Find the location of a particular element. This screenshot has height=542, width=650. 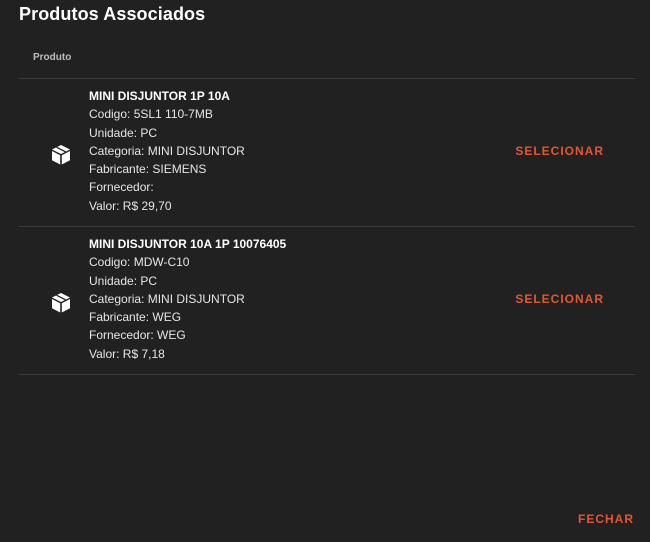

product-supplier: Fornecedor: WEG is located at coordinates (137, 335).